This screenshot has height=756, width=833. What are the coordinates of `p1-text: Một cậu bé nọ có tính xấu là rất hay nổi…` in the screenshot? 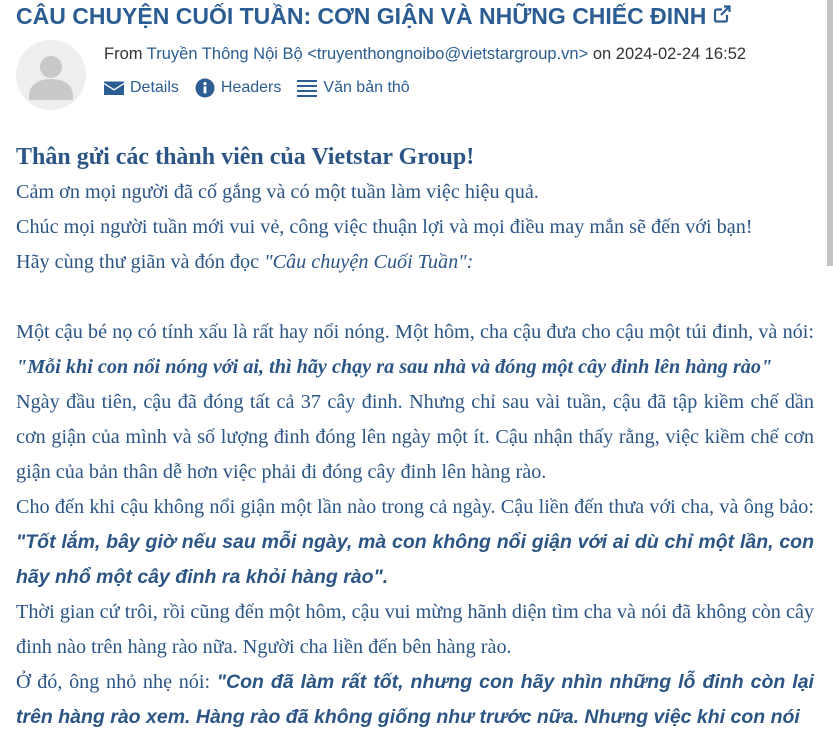 It's located at (415, 332).